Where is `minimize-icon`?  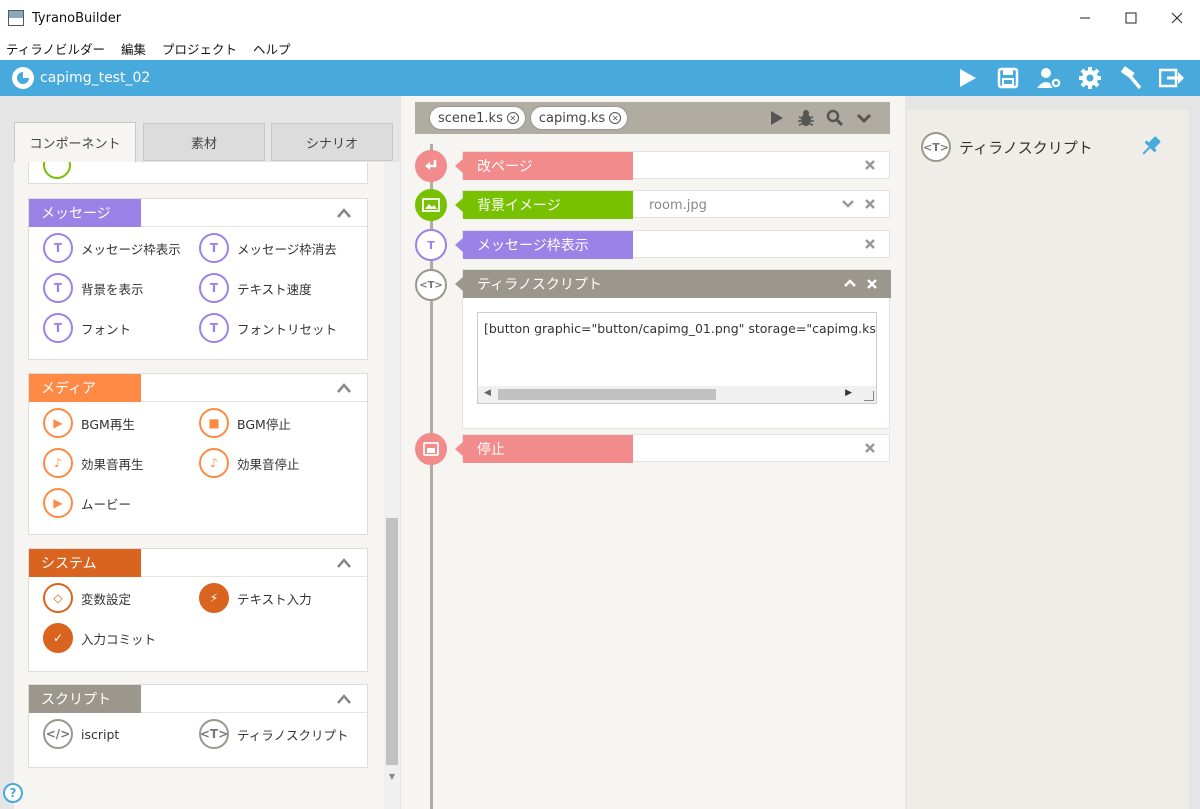 minimize-icon is located at coordinates (1085, 18).